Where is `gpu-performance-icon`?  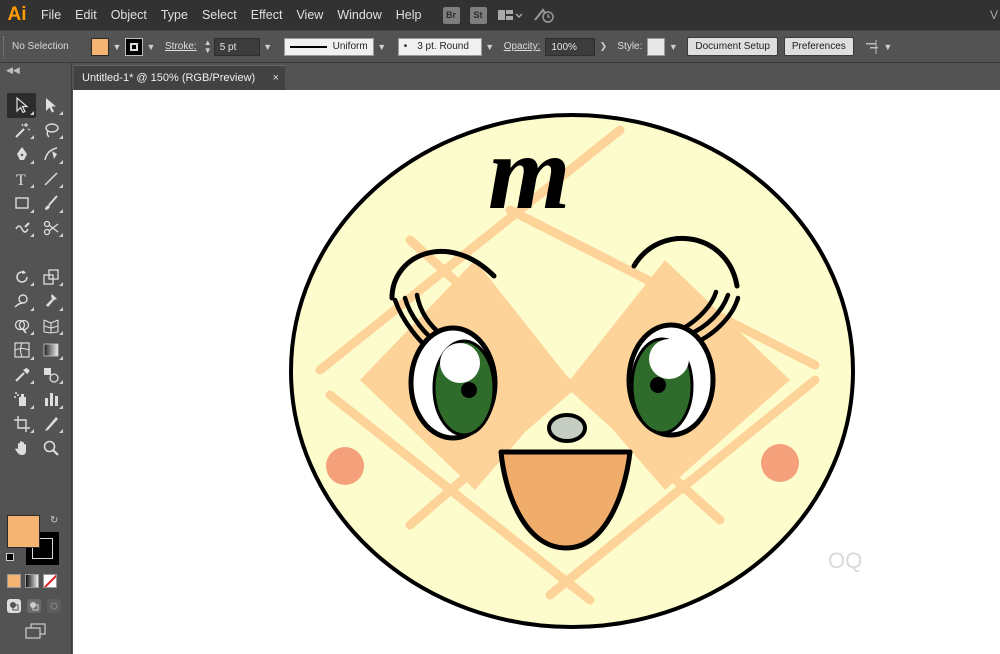 gpu-performance-icon is located at coordinates (544, 15).